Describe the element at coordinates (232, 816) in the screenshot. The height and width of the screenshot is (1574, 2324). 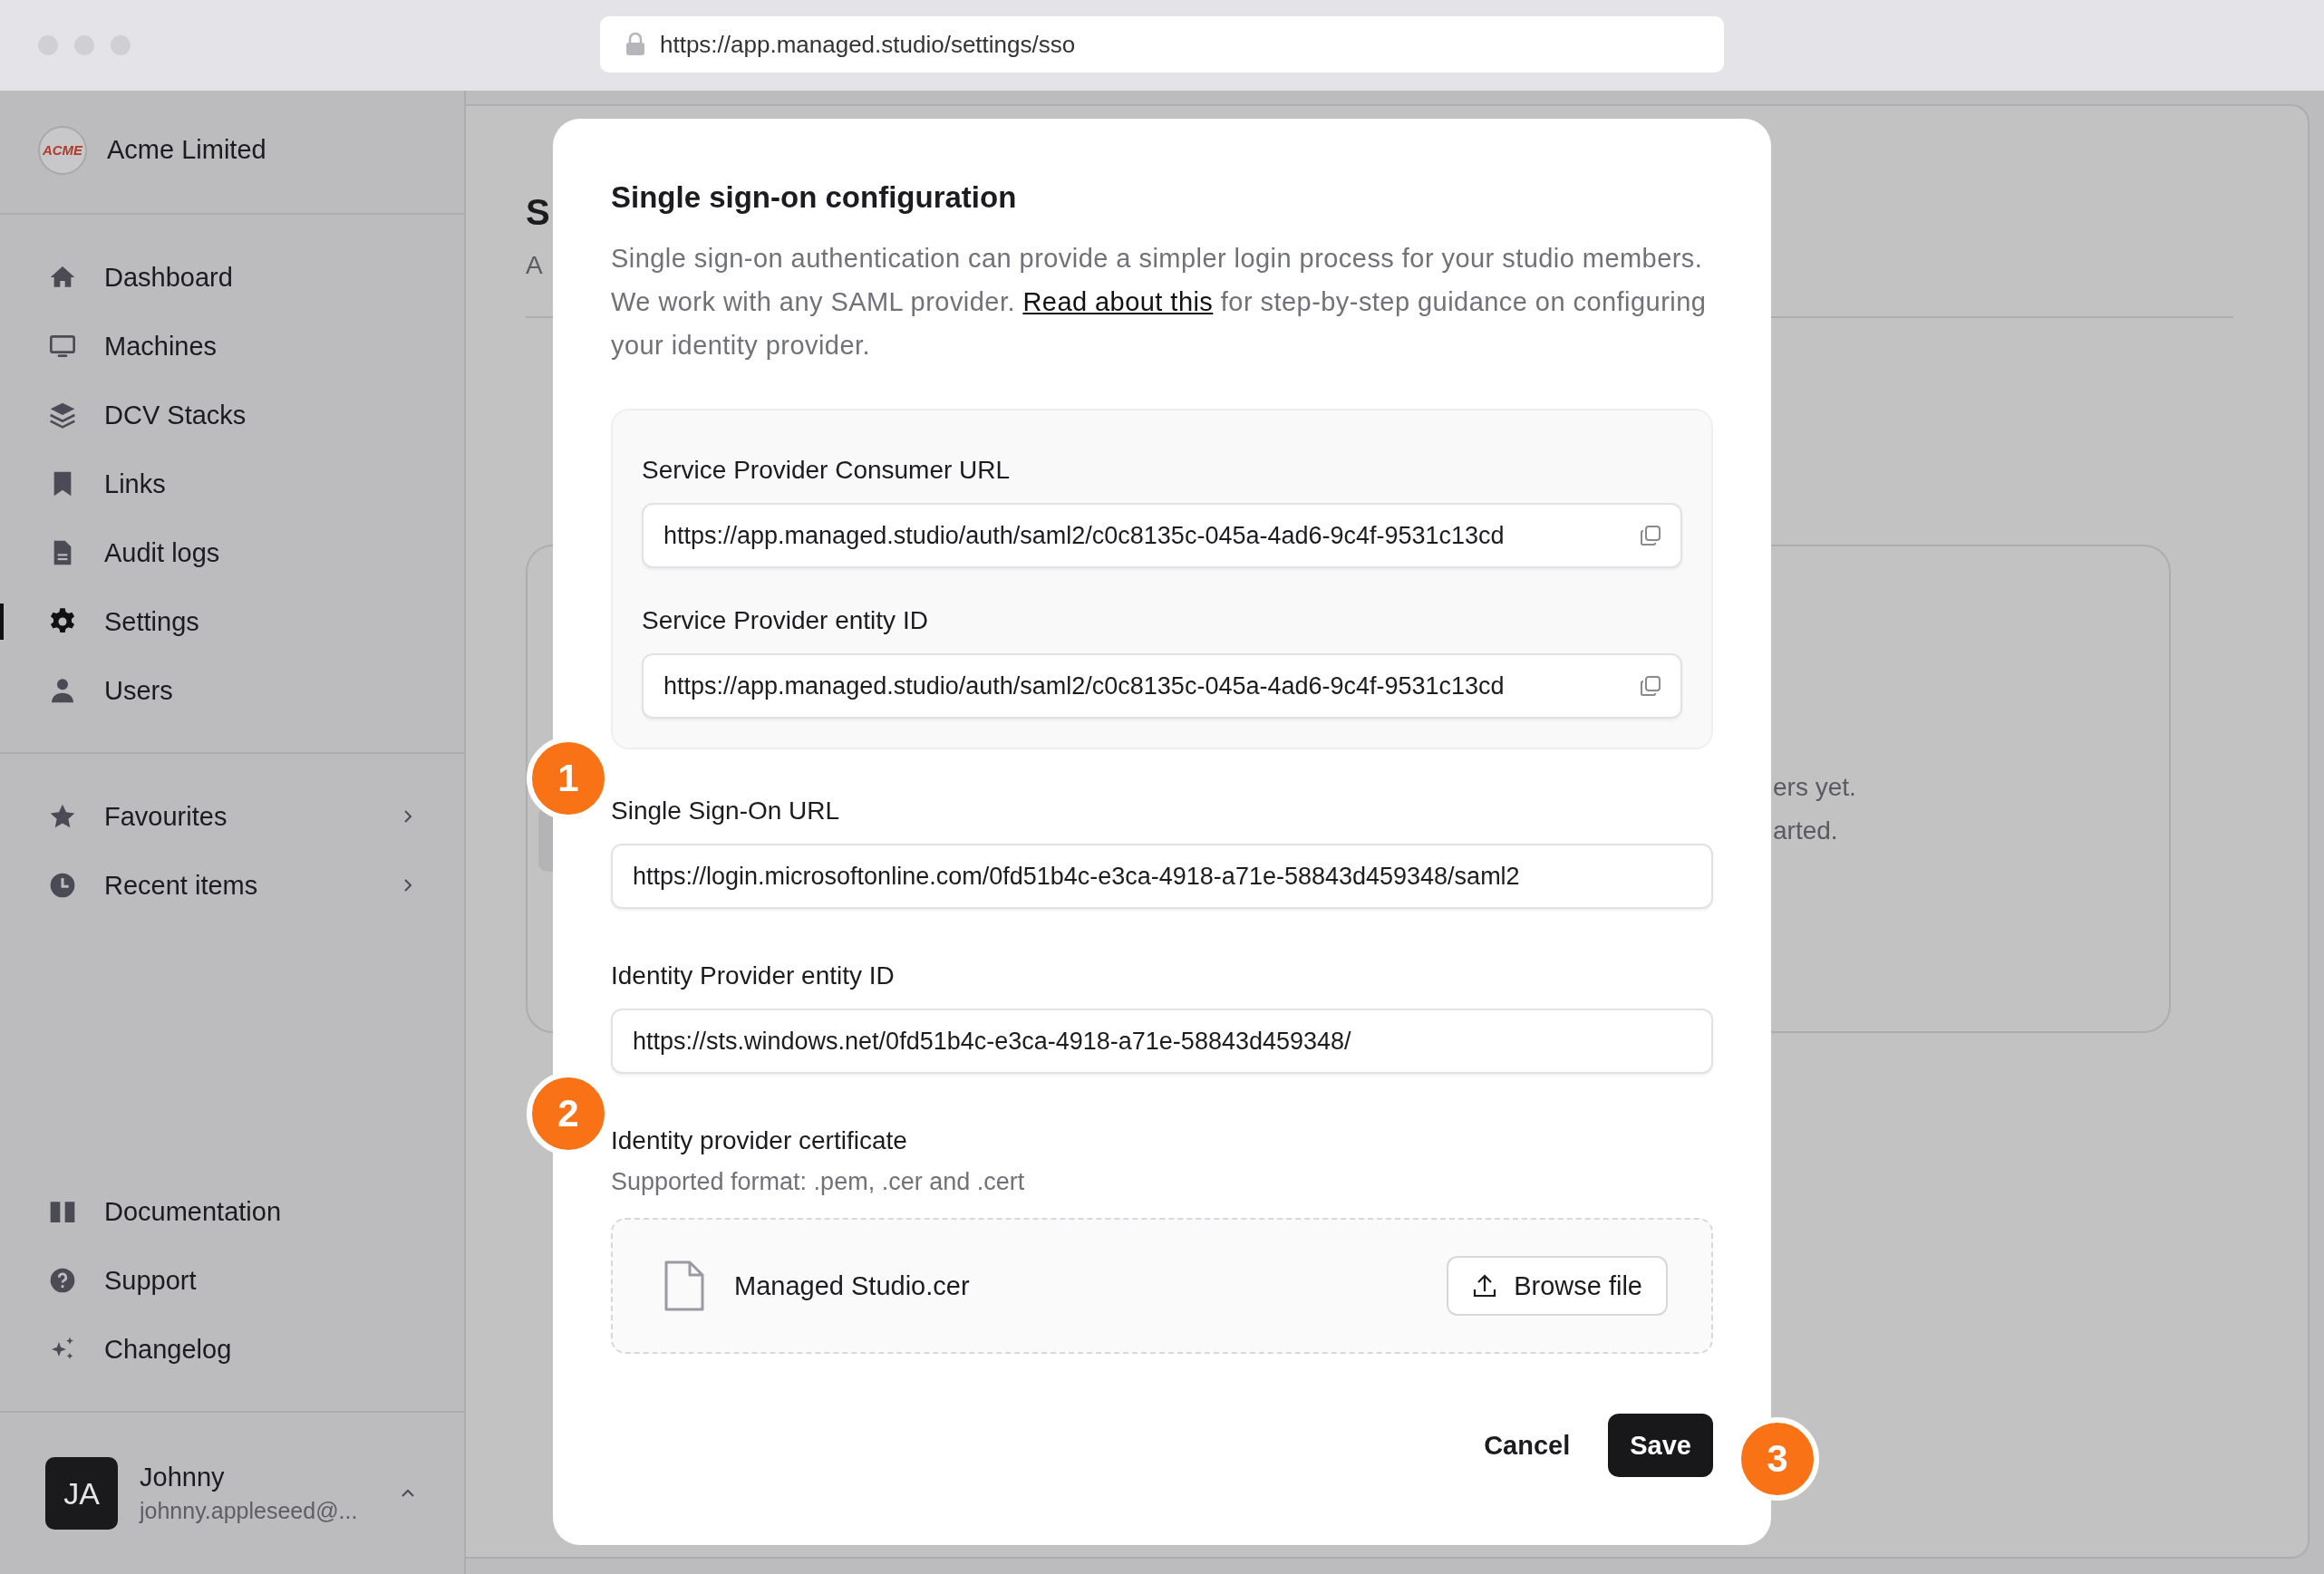
I see `nav-item: Favourites` at that location.